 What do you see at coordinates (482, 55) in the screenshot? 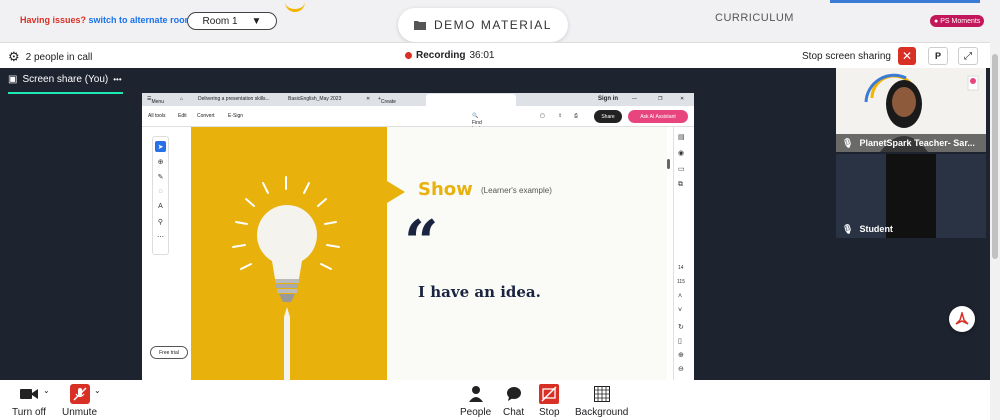
I see `recording-time: 36:01` at bounding box center [482, 55].